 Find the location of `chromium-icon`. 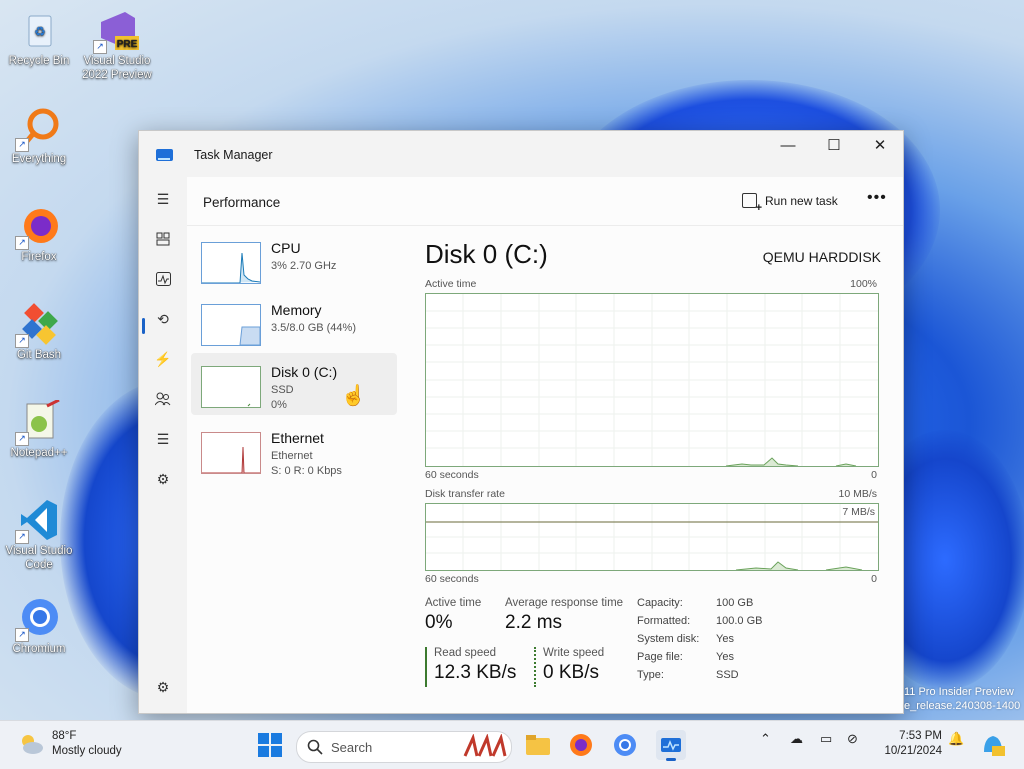

chromium-icon is located at coordinates (625, 745).